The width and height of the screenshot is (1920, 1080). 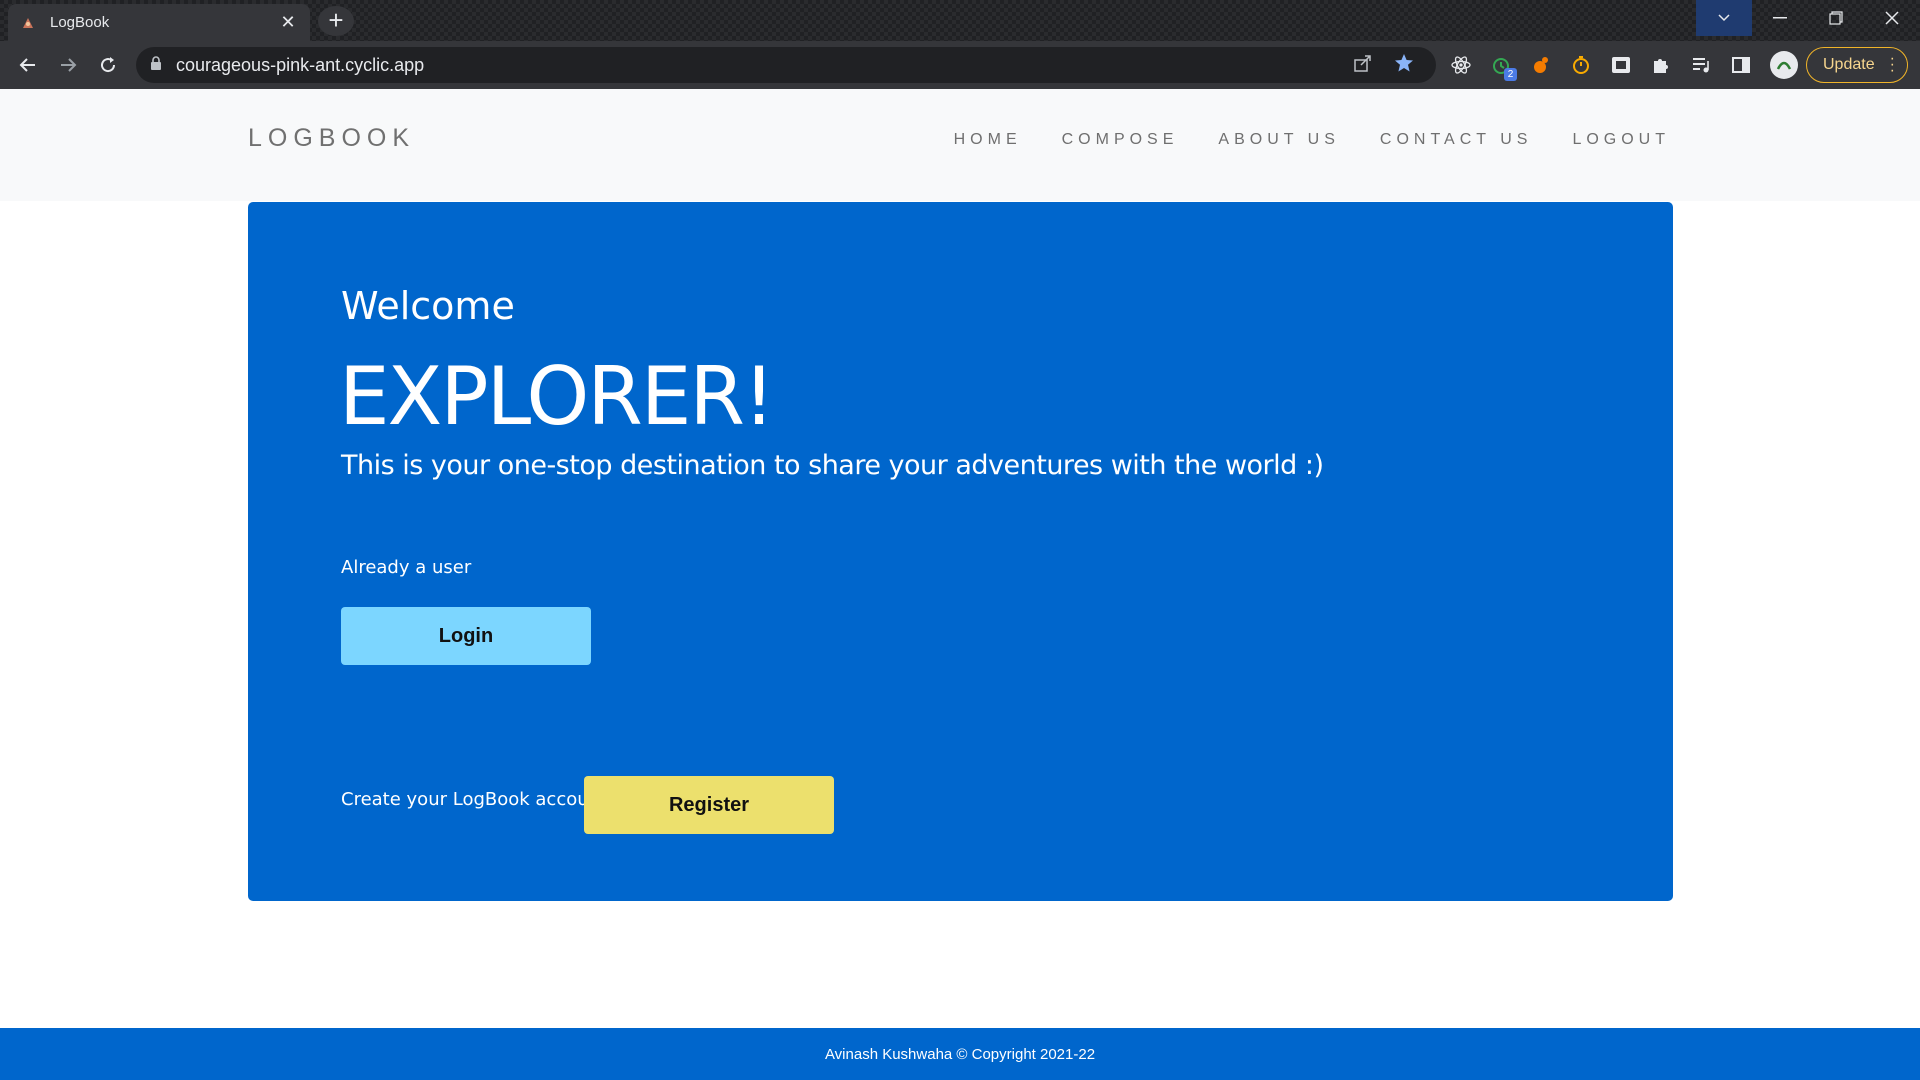 What do you see at coordinates (1404, 65) in the screenshot?
I see `bookmark-star-icon` at bounding box center [1404, 65].